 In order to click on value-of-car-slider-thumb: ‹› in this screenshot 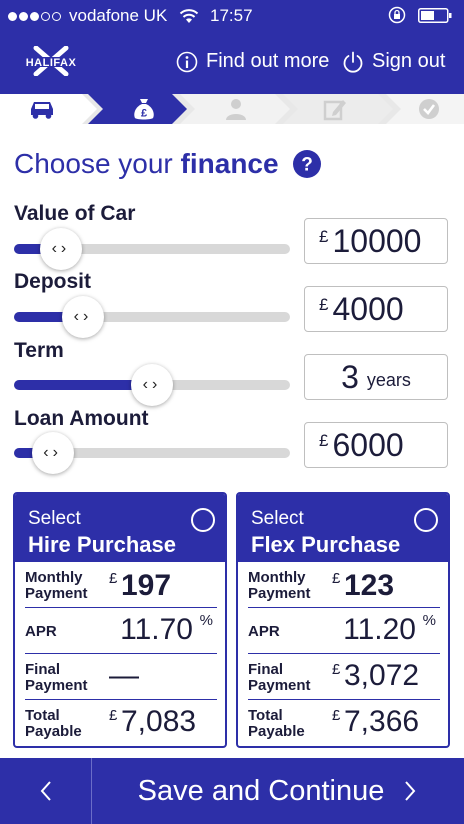, I will do `click(60, 249)`.